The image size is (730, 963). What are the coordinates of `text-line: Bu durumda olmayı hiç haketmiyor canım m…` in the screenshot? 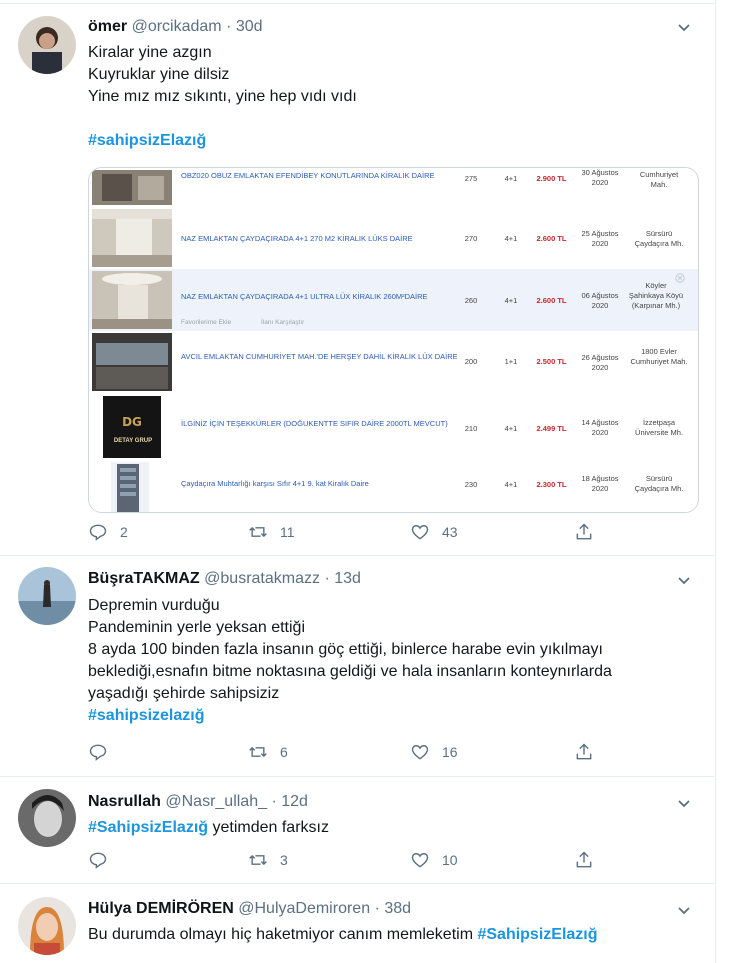 It's located at (283, 934).